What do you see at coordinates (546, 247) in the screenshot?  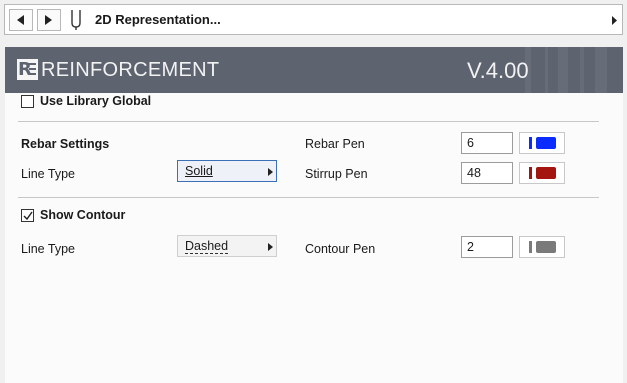 I see `contour-pen-color-swatch` at bounding box center [546, 247].